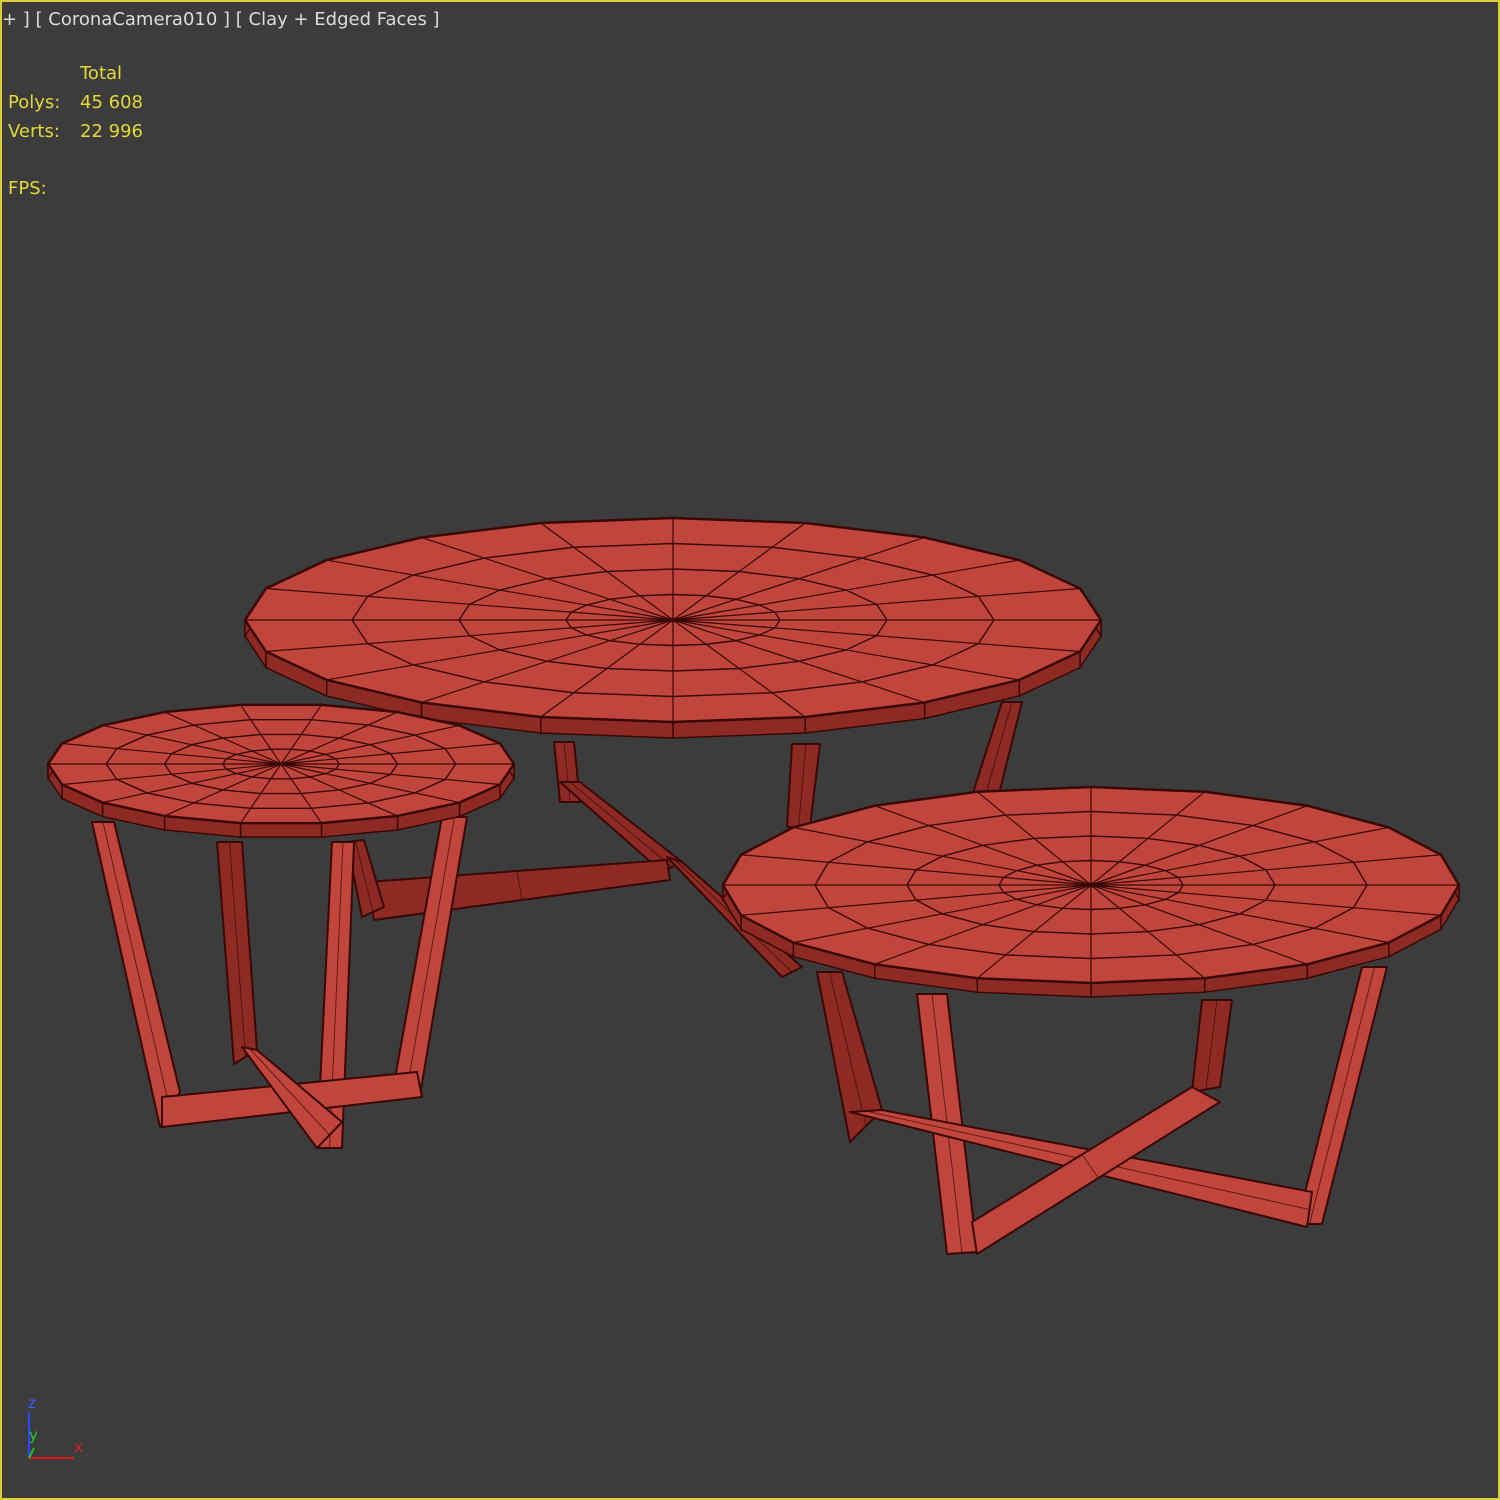  What do you see at coordinates (78, 1447) in the screenshot?
I see `axis-x-label: x` at bounding box center [78, 1447].